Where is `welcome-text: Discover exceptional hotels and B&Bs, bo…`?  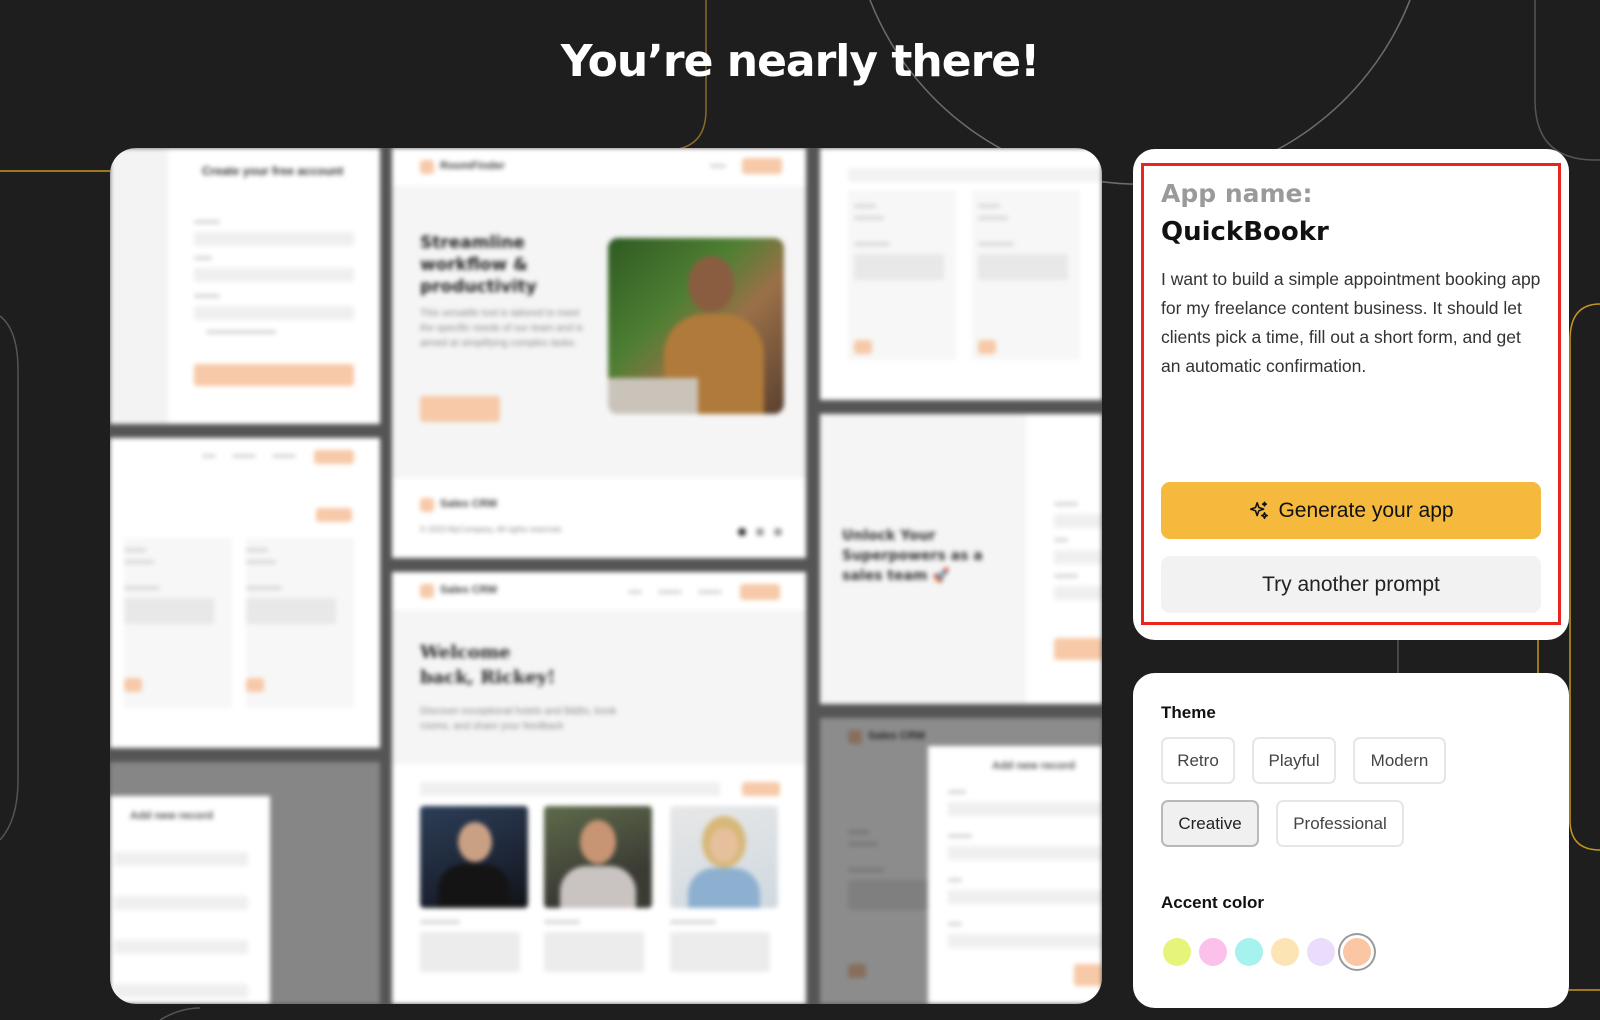 welcome-text: Discover exceptional hotels and B&Bs, bo… is located at coordinates (518, 719).